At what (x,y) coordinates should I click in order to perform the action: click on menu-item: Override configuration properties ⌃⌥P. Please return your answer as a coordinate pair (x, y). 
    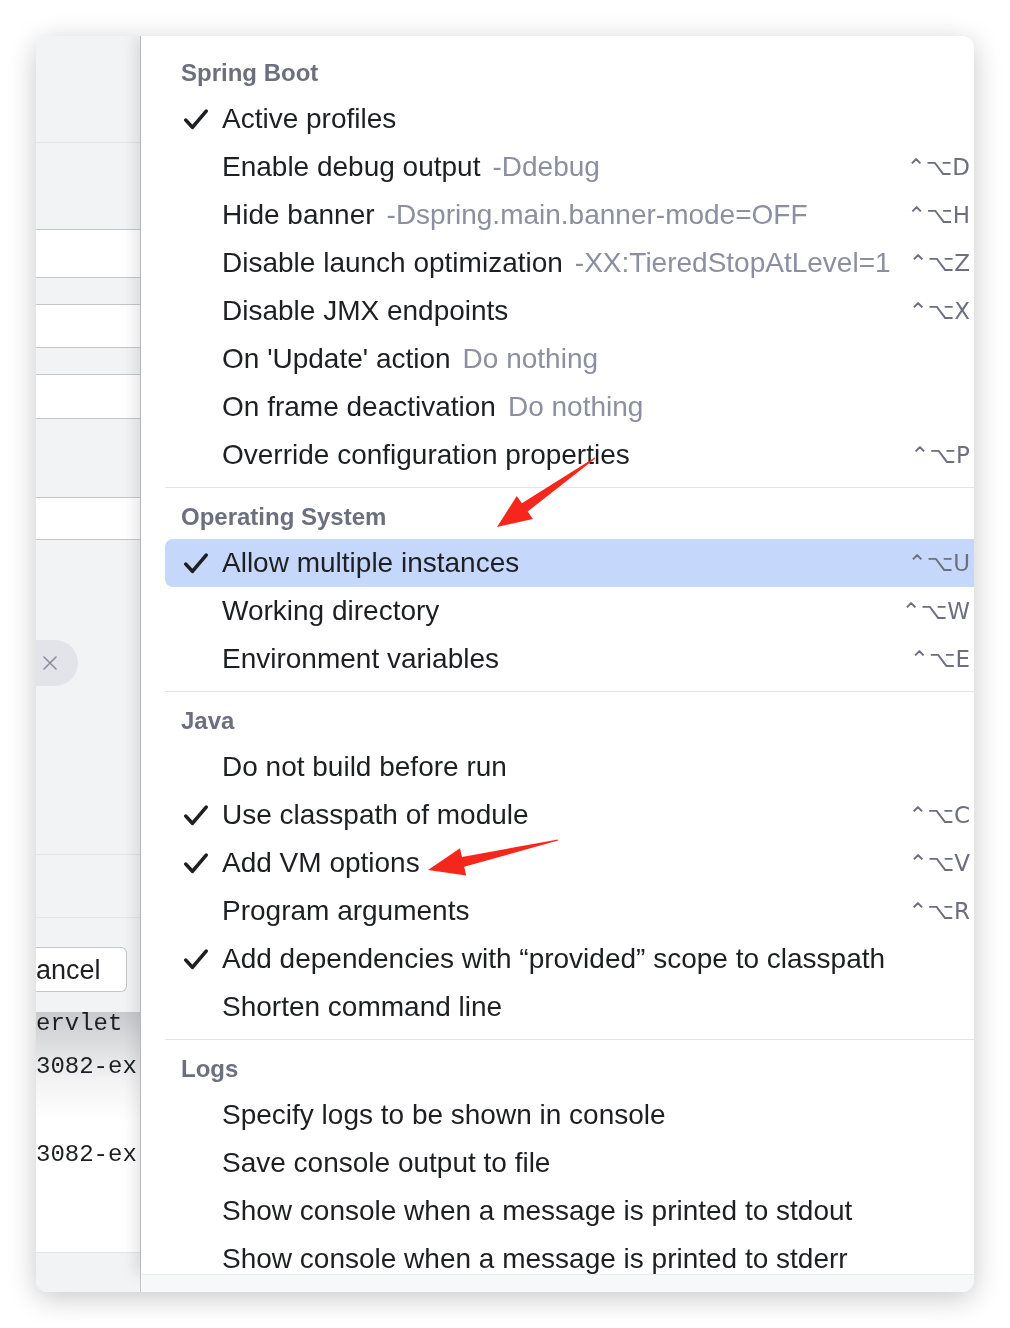
    Looking at the image, I should click on (569, 455).